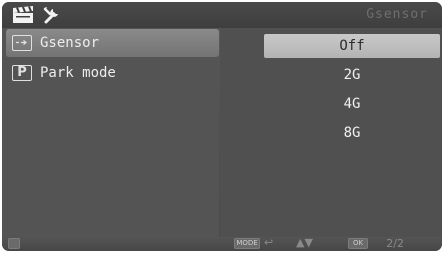  I want to click on up-down-icon: ▲▼, so click(304, 243).